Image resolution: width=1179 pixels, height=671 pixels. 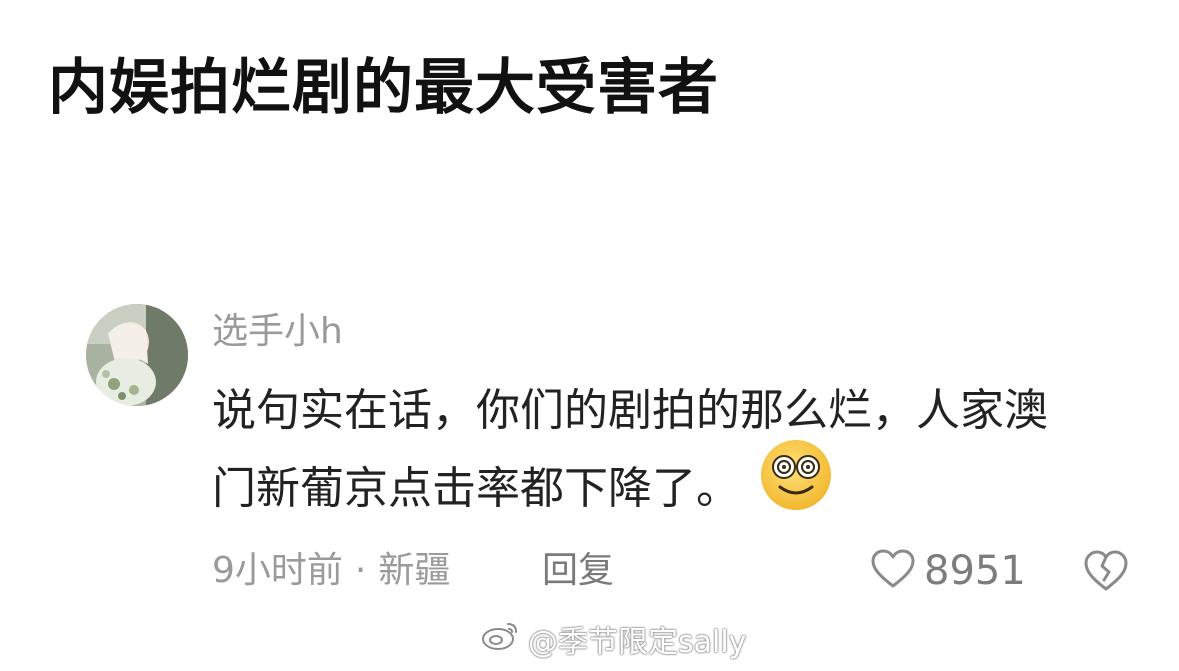 I want to click on comment-meta: 9小时前 · 新疆, so click(x=331, y=571).